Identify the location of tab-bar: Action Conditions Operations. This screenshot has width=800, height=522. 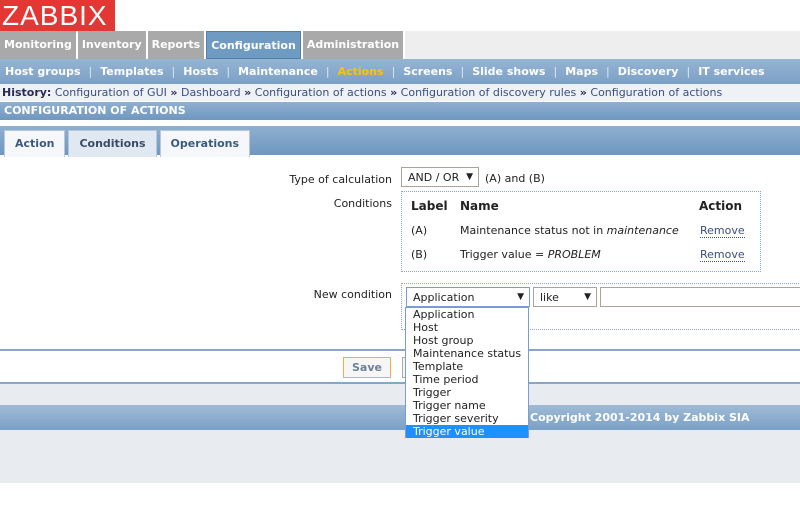
(400, 140).